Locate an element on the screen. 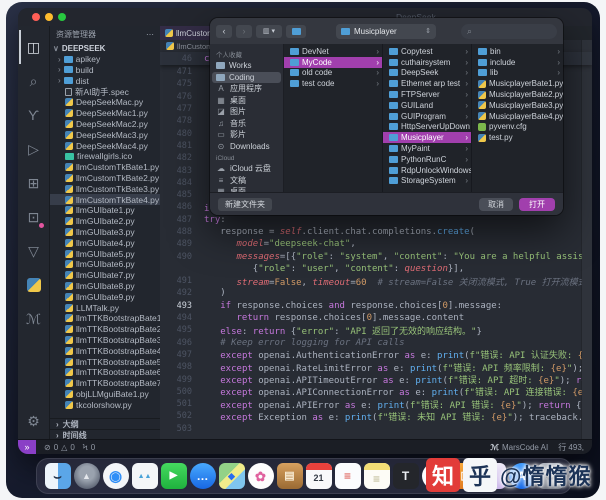 The height and width of the screenshot is (500, 606). dock-icon-reminders: ≡ is located at coordinates (347, 476).